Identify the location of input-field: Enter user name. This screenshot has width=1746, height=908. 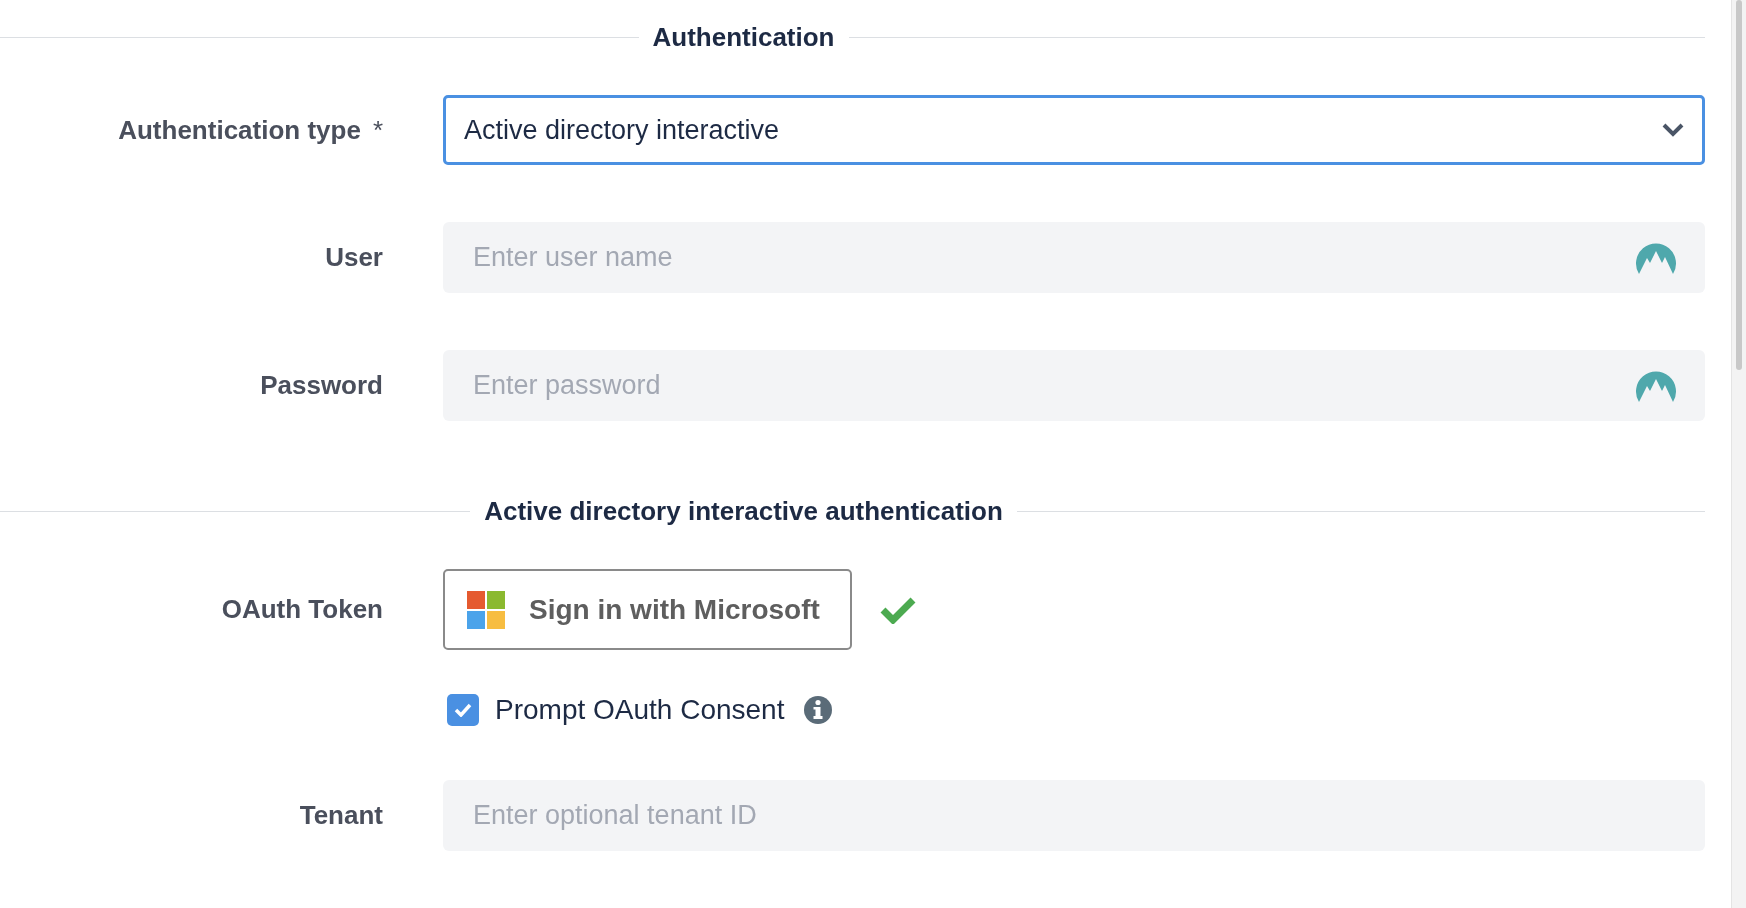
(1053, 257).